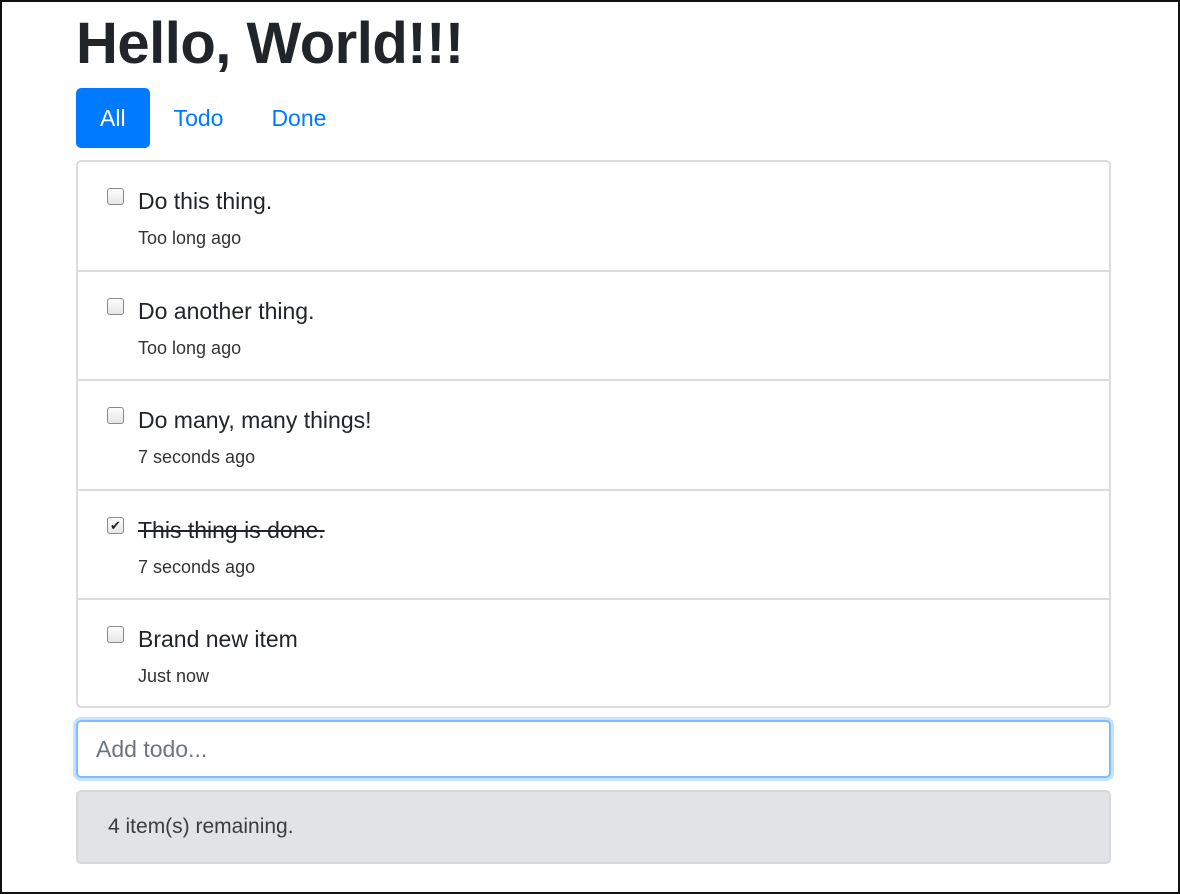  Describe the element at coordinates (593, 327) in the screenshot. I see `list-item: Do another thing. Too long ago` at that location.